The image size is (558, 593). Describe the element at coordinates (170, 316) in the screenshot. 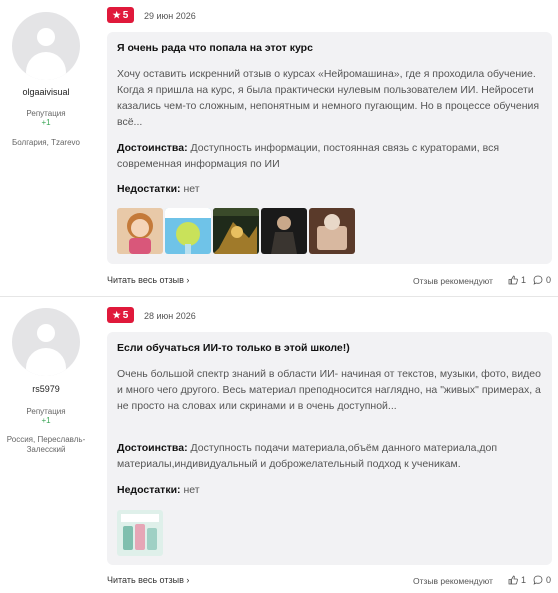

I see `review-date: 28 июн 2026` at that location.